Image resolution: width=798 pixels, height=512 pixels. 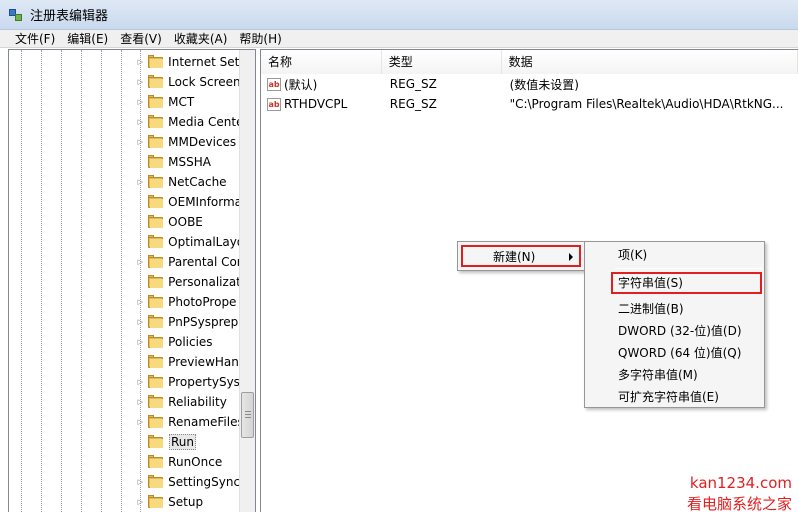 What do you see at coordinates (399, 39) in the screenshot?
I see `menu-bar: 文件(F) 编辑(E) 查看(V) 收藏夹(A) 帮助(H)` at bounding box center [399, 39].